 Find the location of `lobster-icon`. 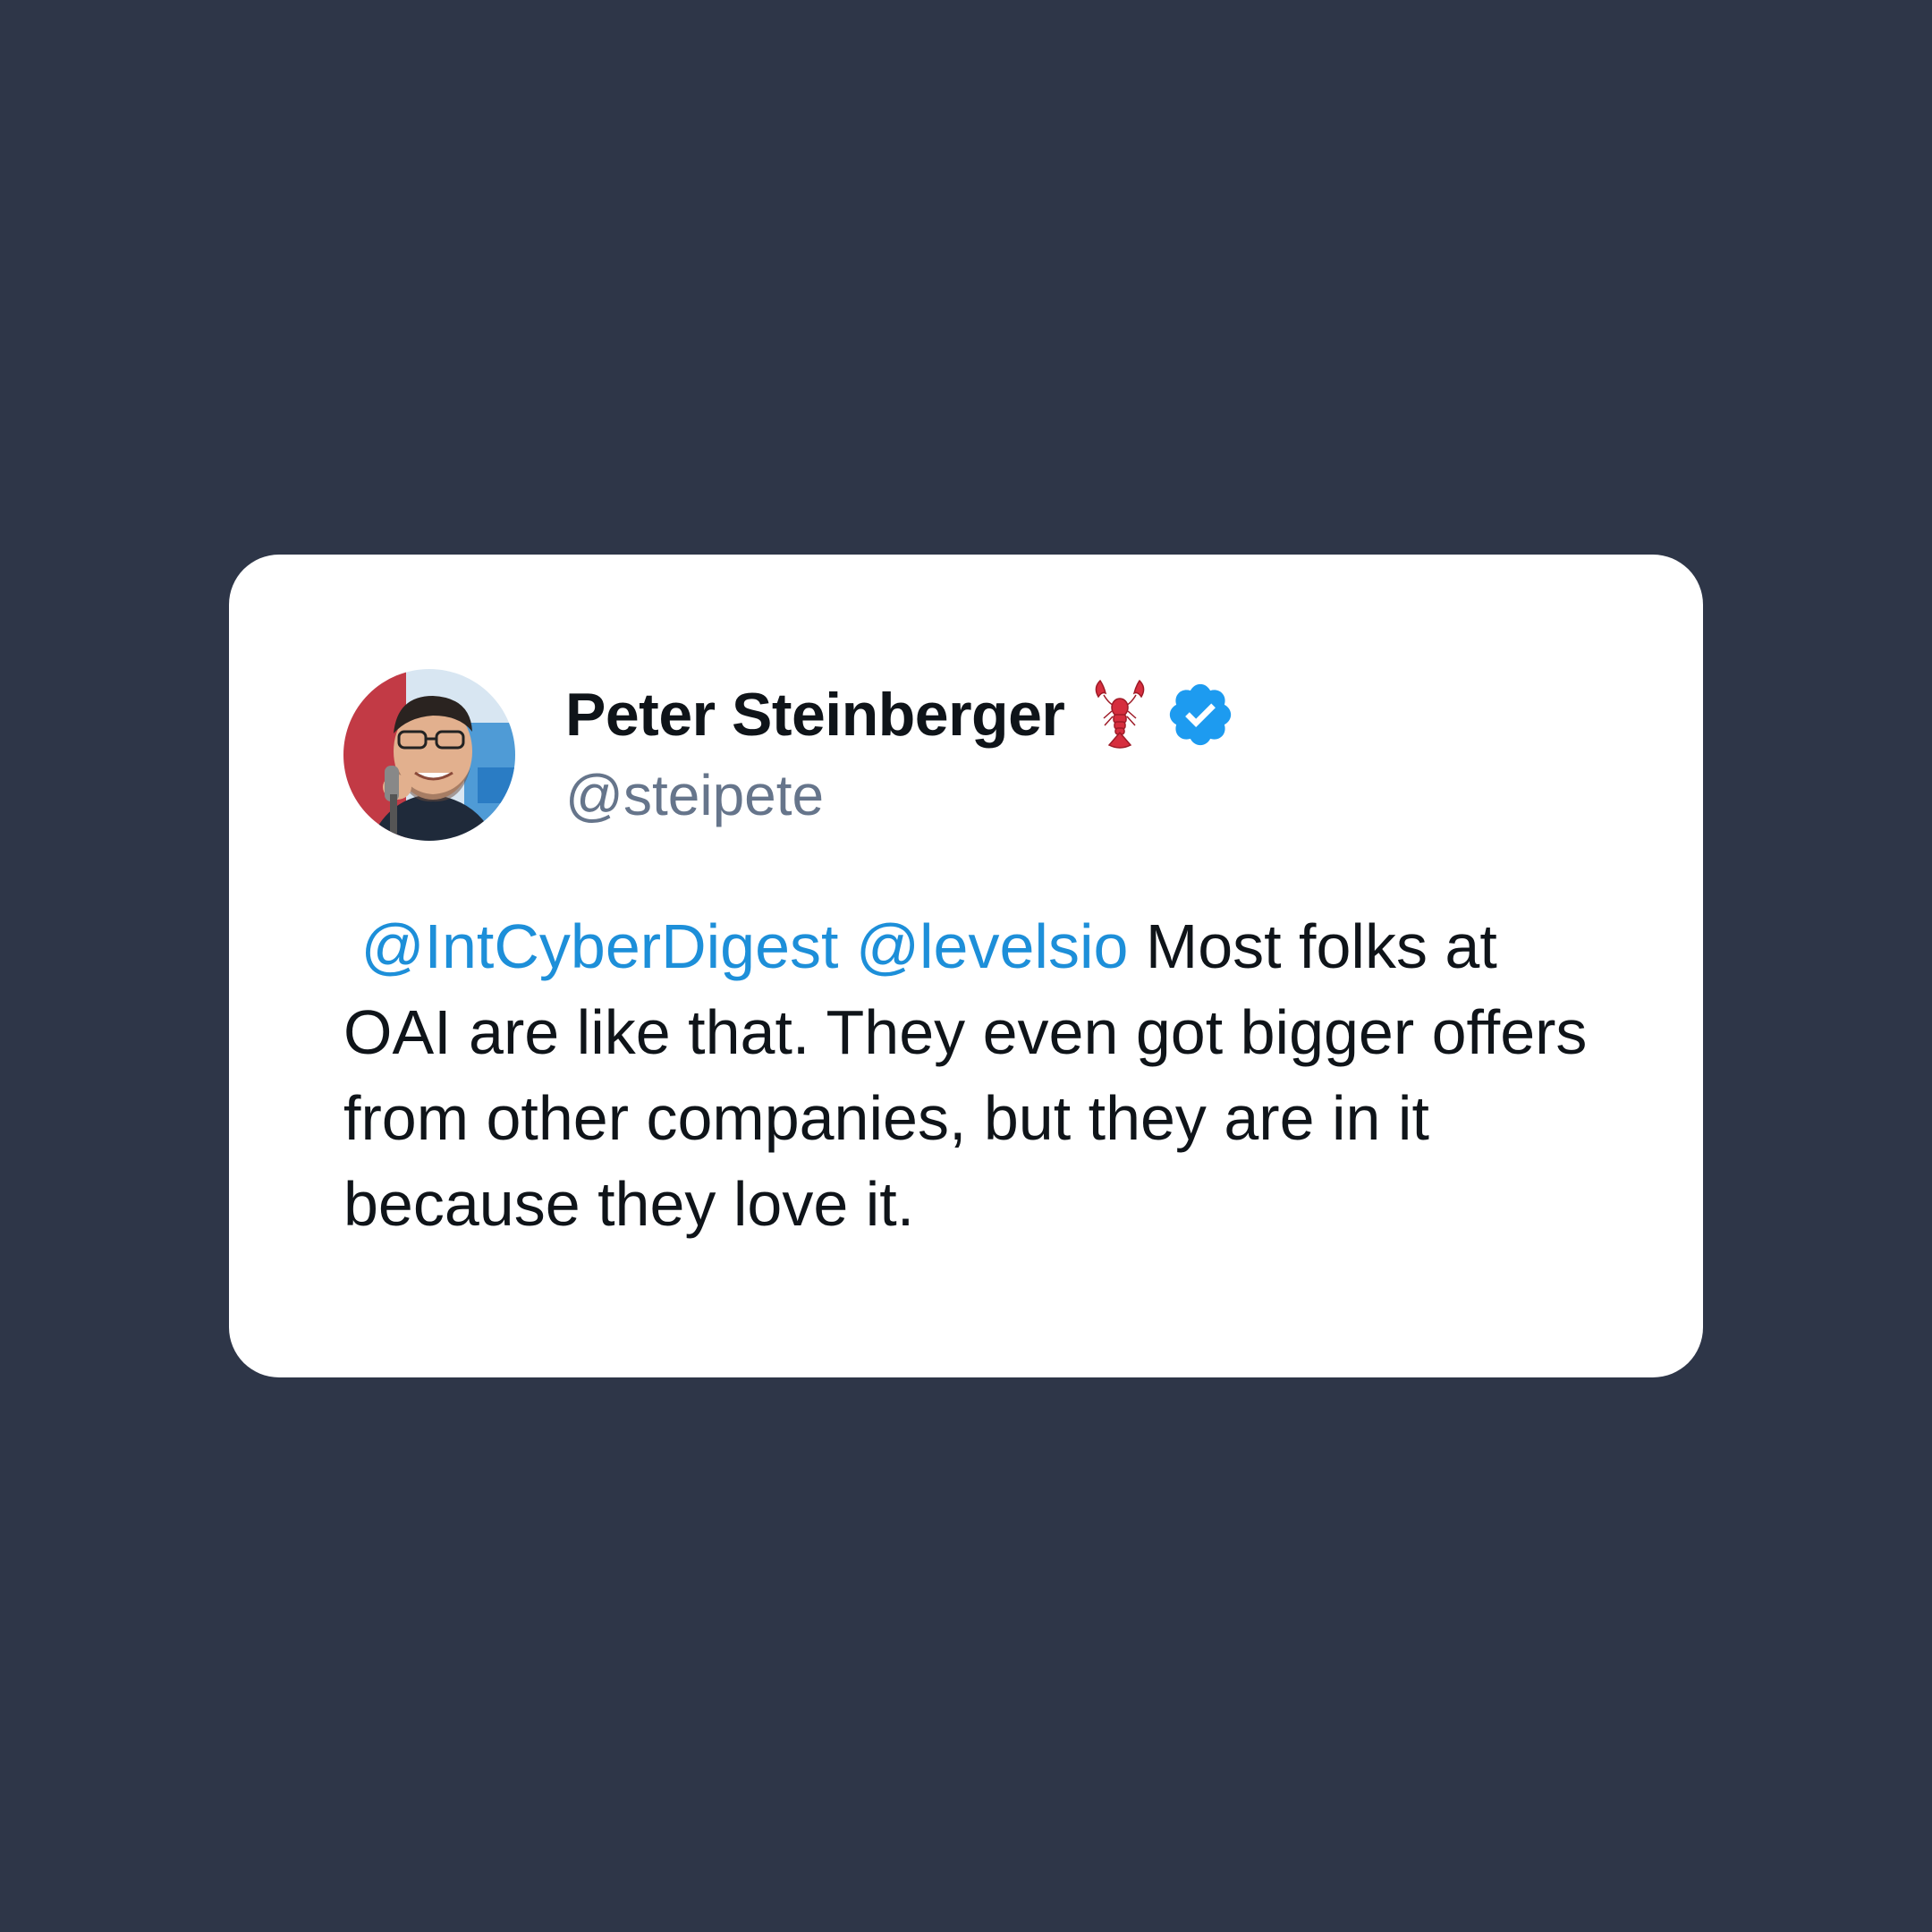

lobster-icon is located at coordinates (1119, 714).